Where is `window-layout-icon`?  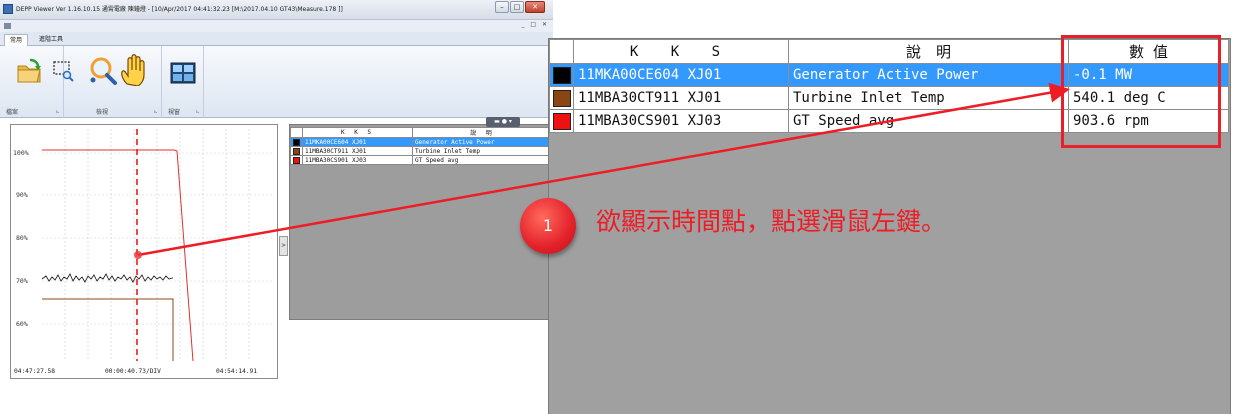
window-layout-icon is located at coordinates (183, 73).